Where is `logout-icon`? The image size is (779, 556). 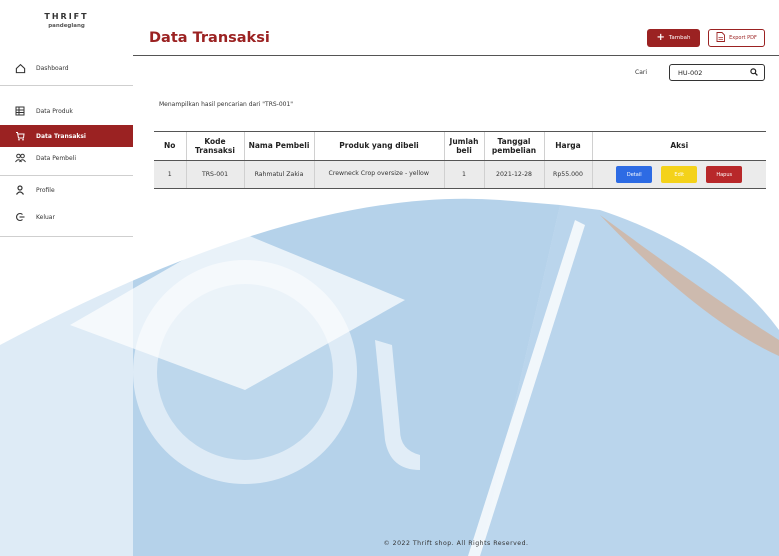 logout-icon is located at coordinates (20, 217).